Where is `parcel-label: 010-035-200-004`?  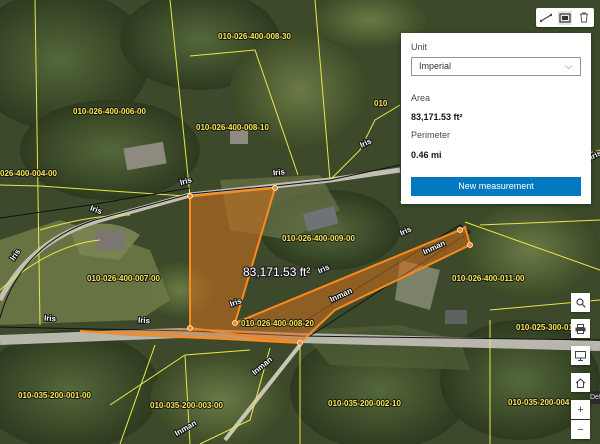 parcel-label: 010-035-200-004 is located at coordinates (539, 402).